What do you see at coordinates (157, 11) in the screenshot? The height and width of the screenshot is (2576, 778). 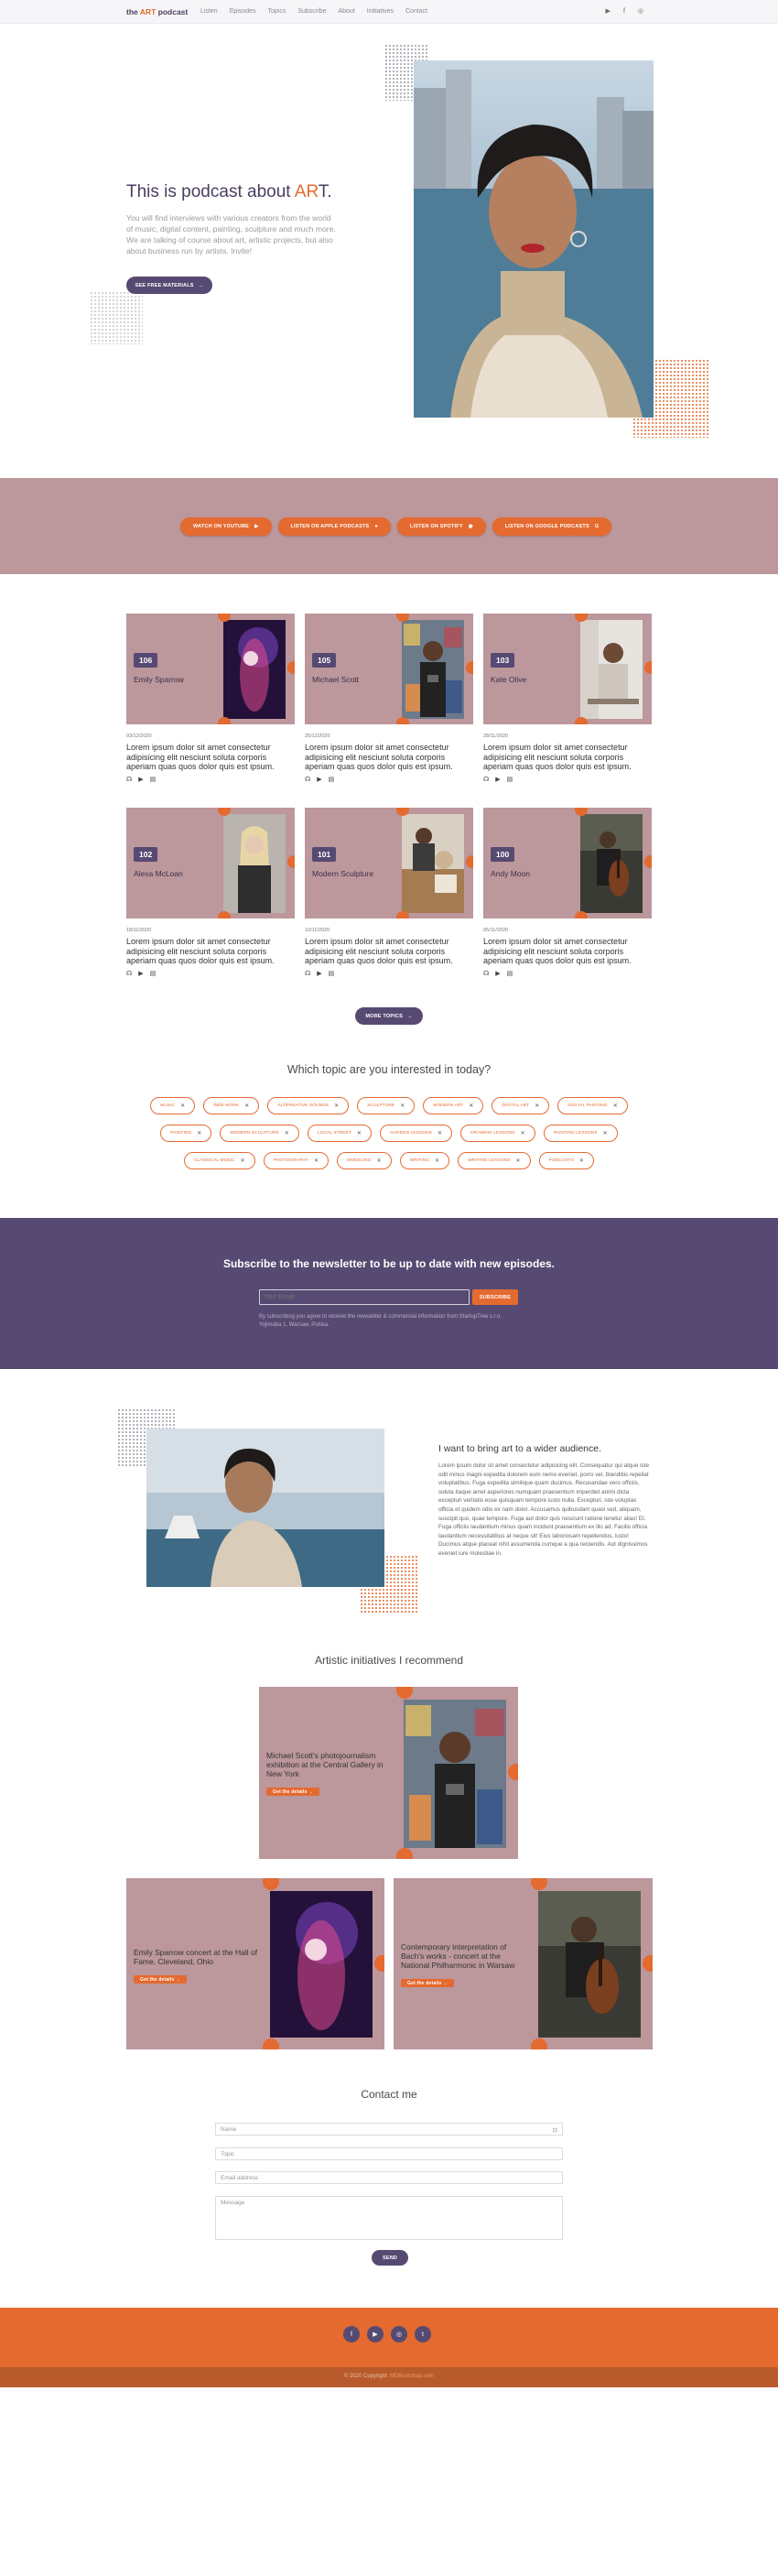 I see `logo: the ART podcast` at bounding box center [157, 11].